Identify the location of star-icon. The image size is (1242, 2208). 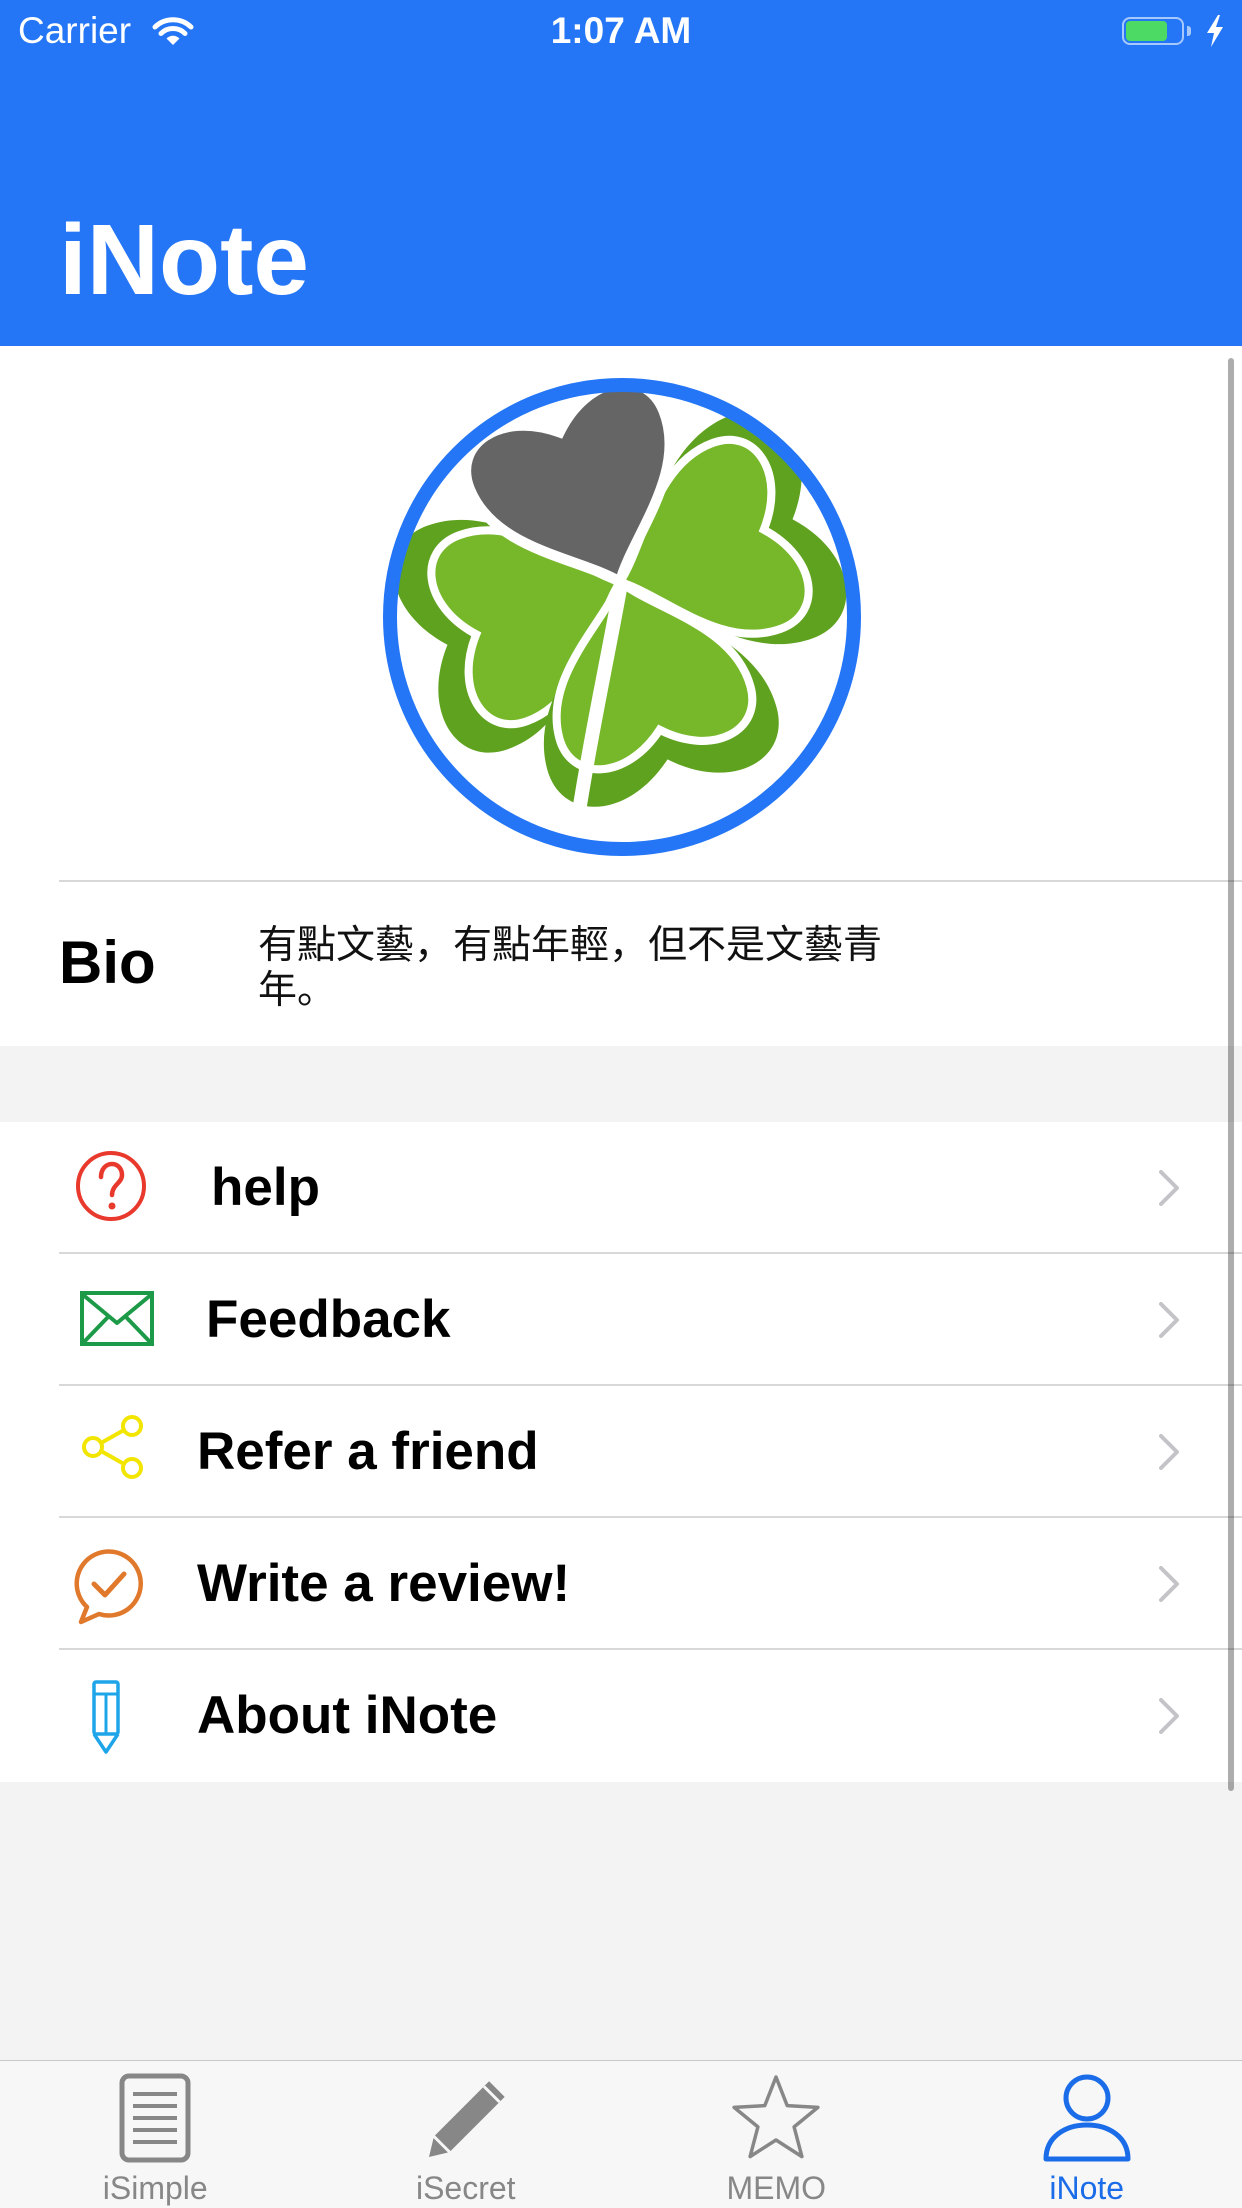
(776, 2117).